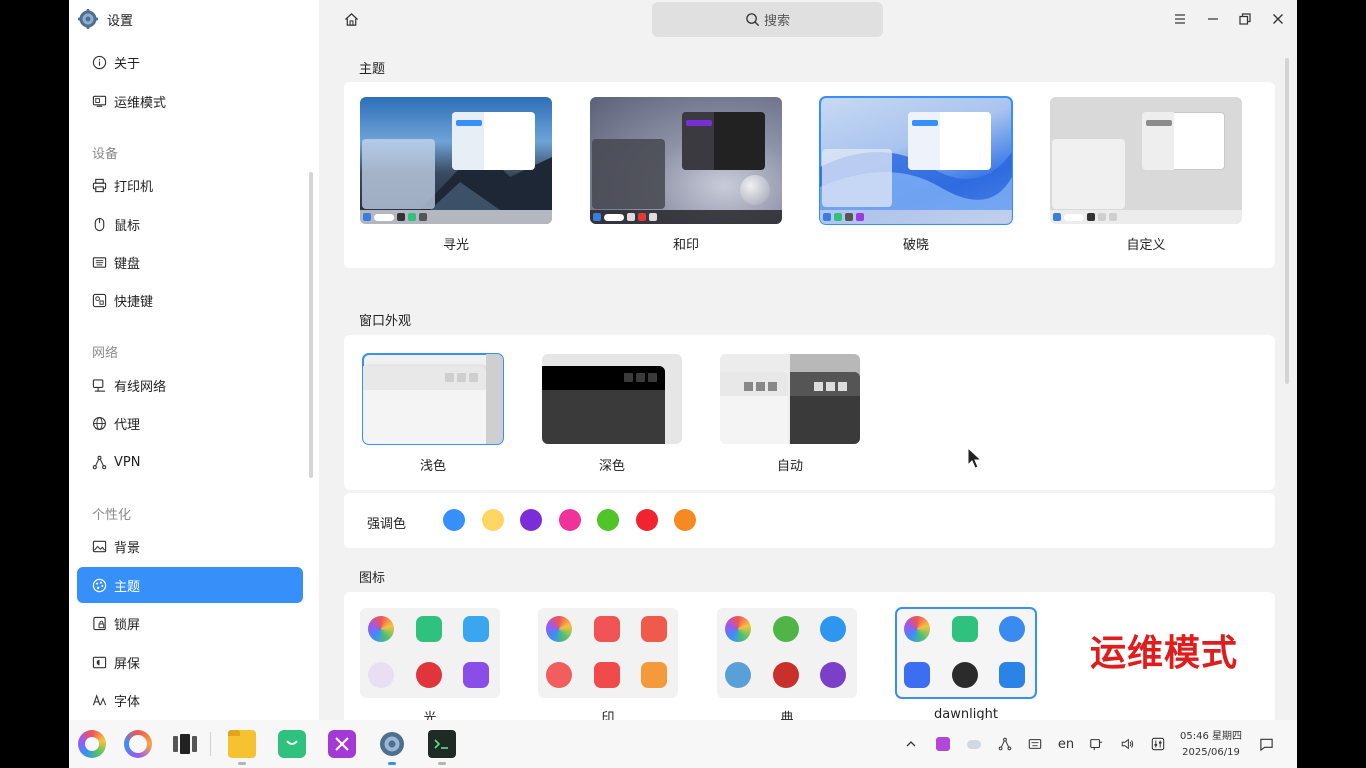  What do you see at coordinates (190, 462) in the screenshot?
I see `sidebar-item-vpn: VPN` at bounding box center [190, 462].